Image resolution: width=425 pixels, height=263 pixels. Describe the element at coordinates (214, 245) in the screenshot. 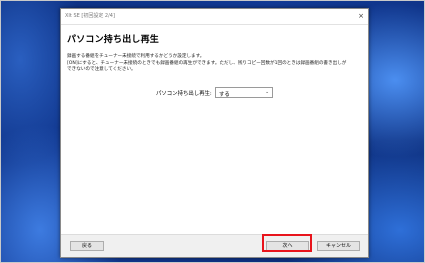

I see `dialog-footer: 戻る 次へ キャンセル` at that location.